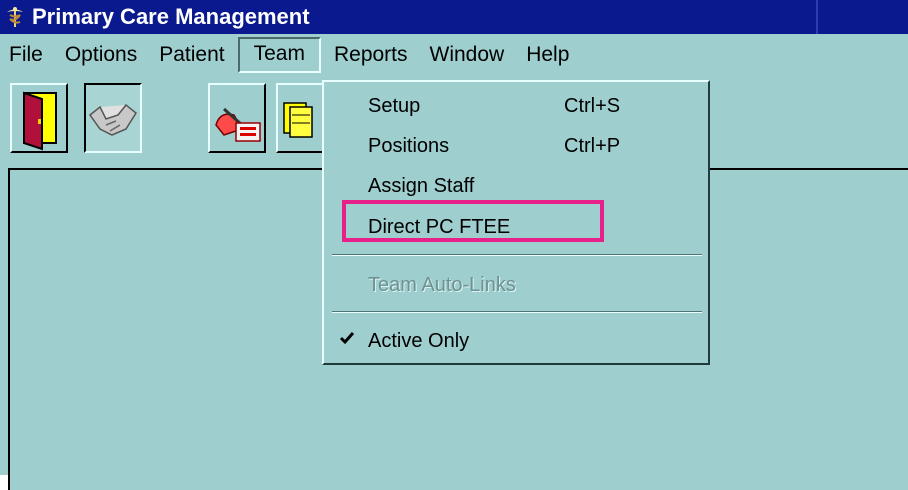 The height and width of the screenshot is (490, 908). Describe the element at coordinates (473, 221) in the screenshot. I see `highlight-annotation` at that location.